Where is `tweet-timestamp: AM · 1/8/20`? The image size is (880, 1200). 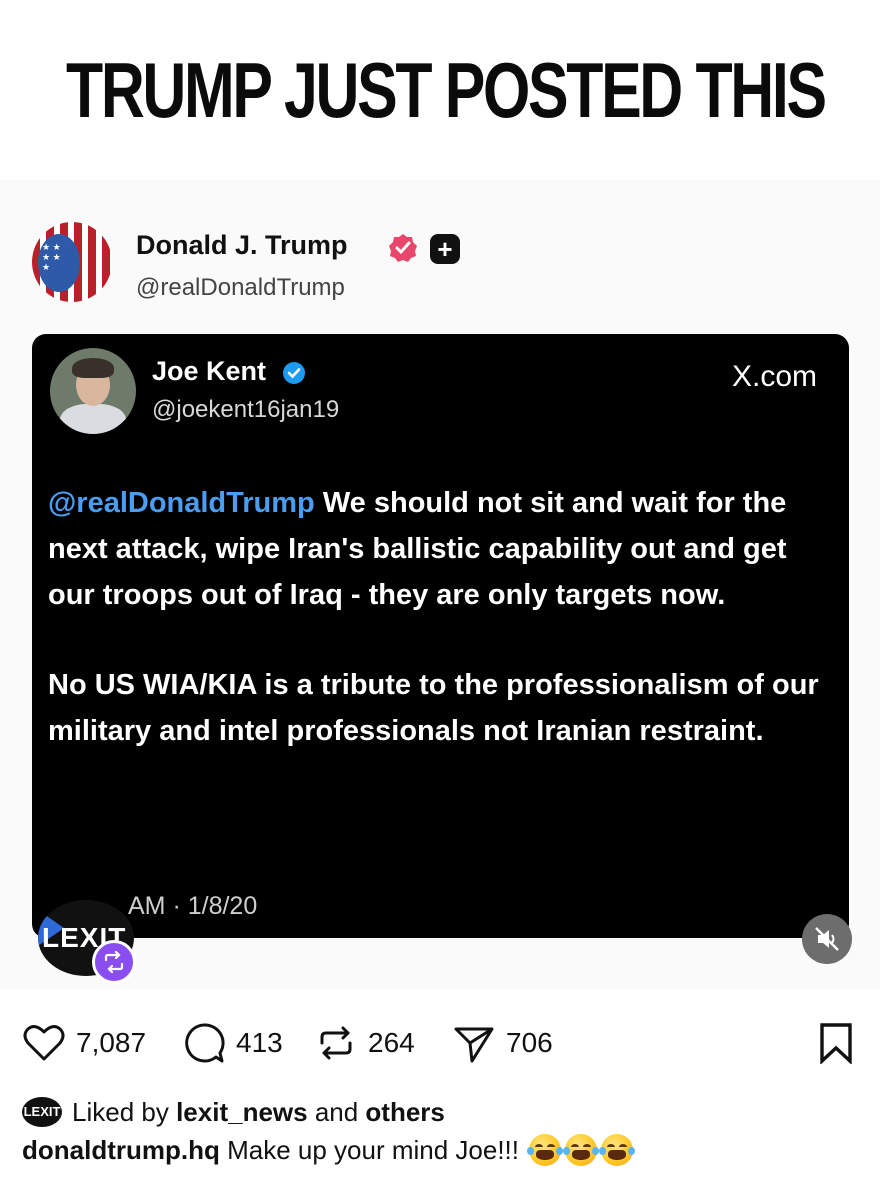
tweet-timestamp: AM · 1/8/20 is located at coordinates (193, 906).